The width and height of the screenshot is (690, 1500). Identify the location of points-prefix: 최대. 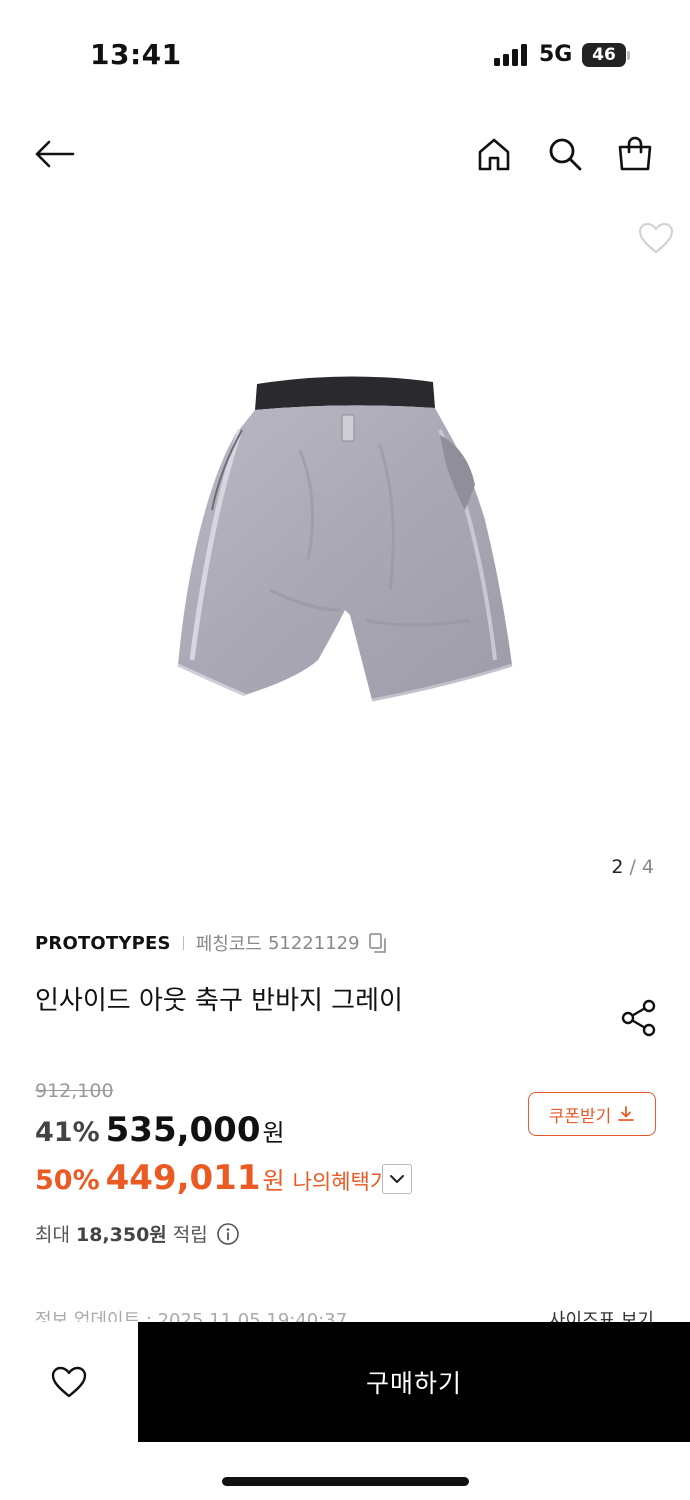
(52, 1235).